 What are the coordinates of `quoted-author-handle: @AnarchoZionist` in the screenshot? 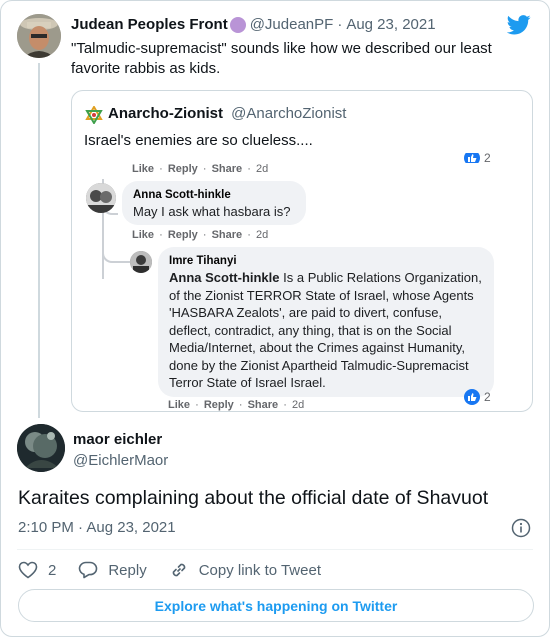 It's located at (288, 113).